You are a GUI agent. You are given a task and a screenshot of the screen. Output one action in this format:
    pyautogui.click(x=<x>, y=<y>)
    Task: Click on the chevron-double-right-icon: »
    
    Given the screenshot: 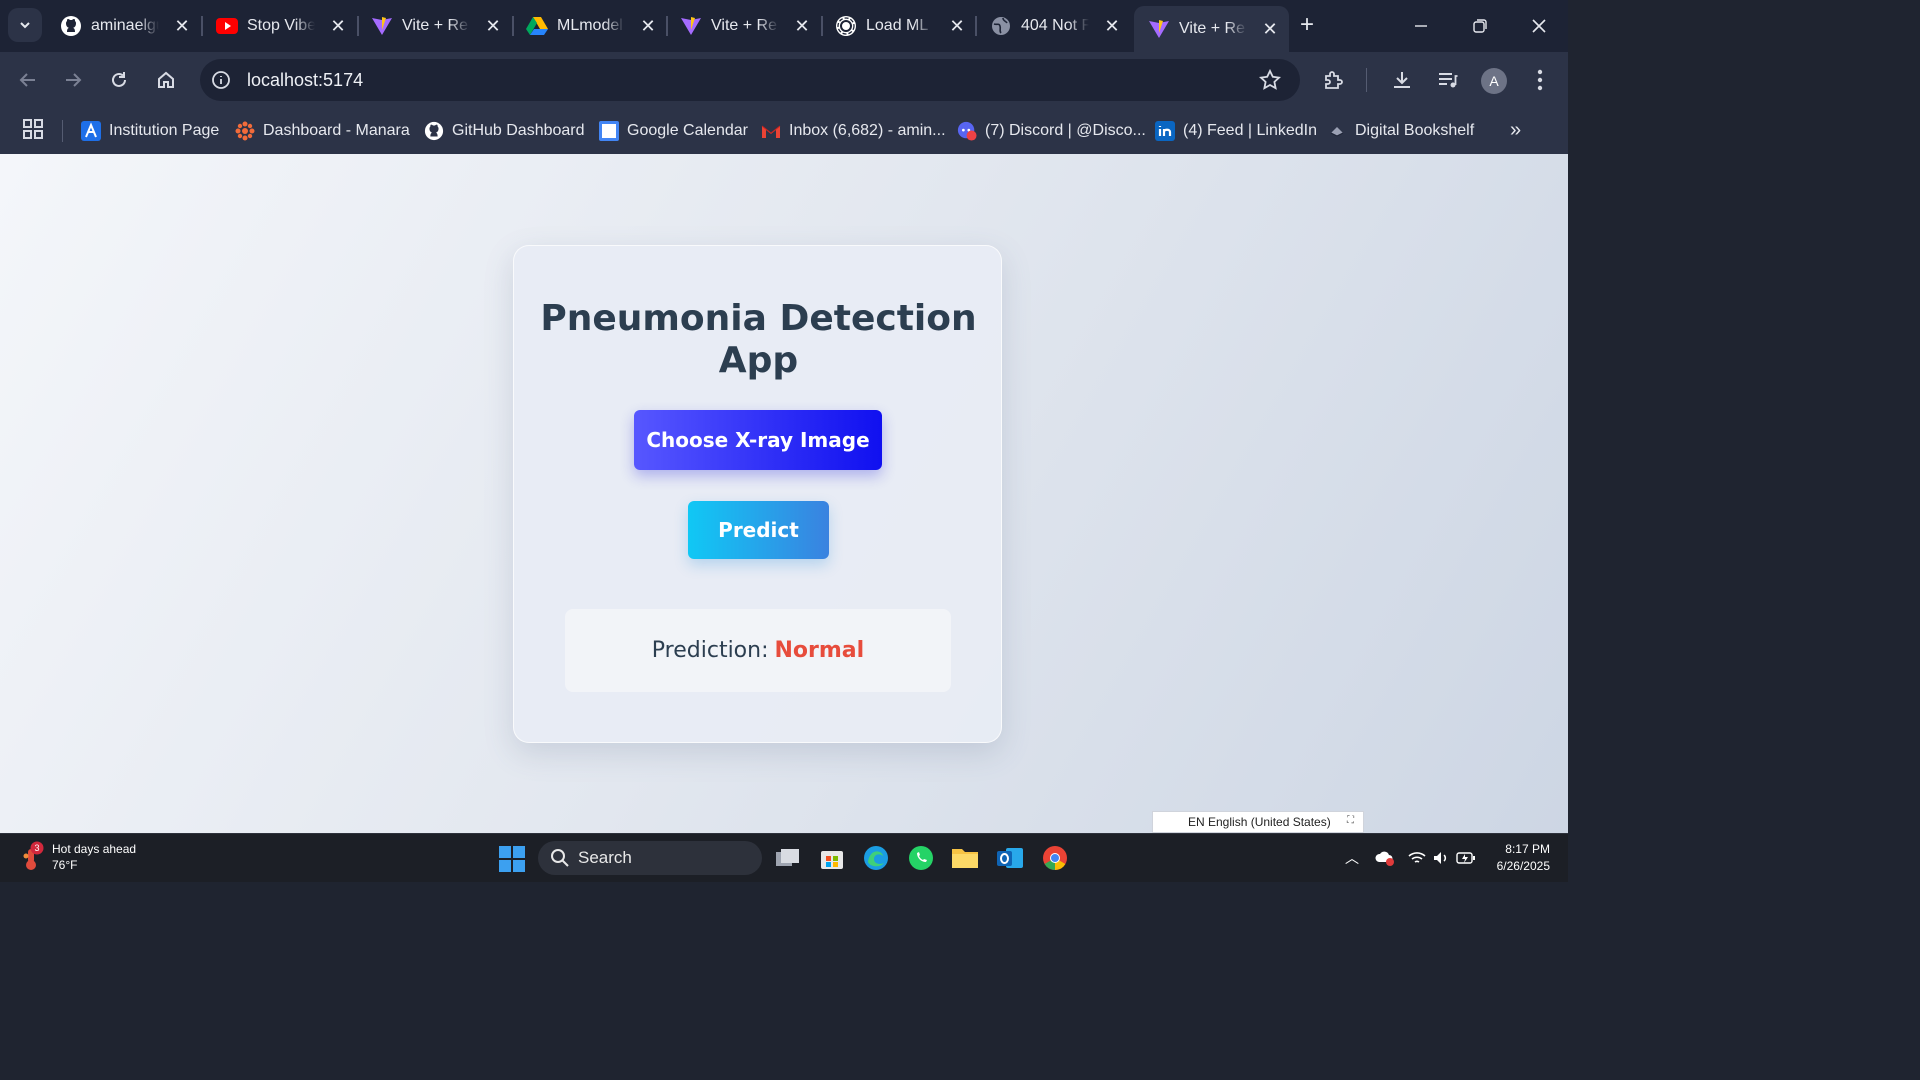 What is the action you would take?
    pyautogui.click(x=1516, y=130)
    